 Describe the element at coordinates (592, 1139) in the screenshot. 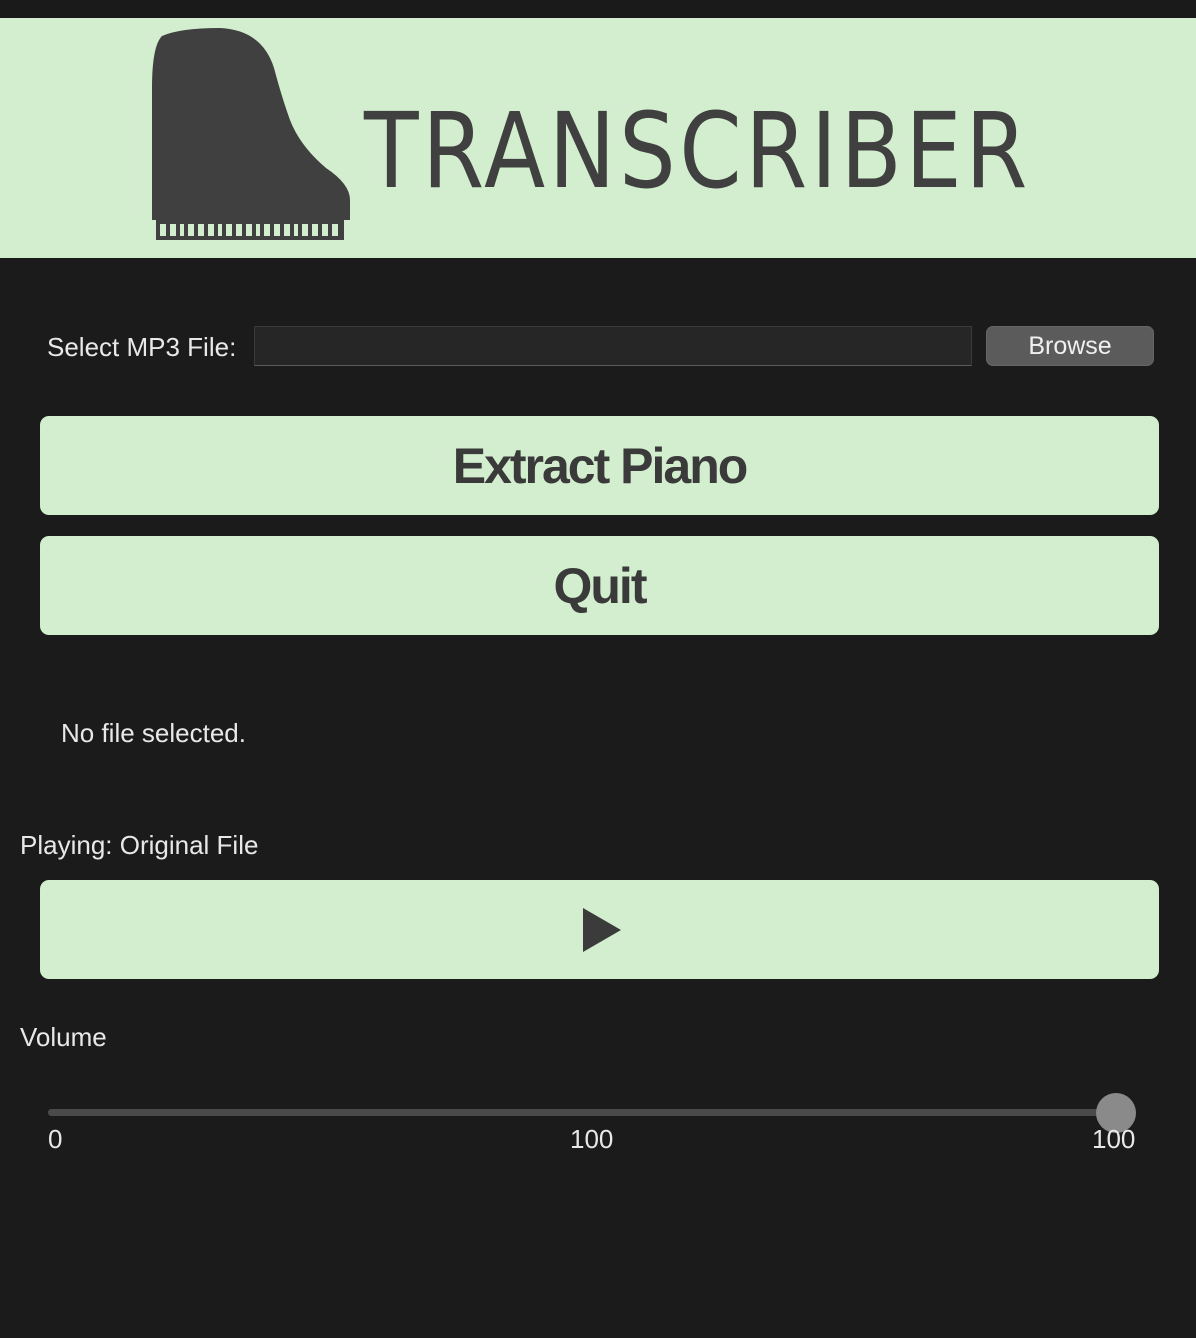

I see `volume-tick-mid: 100` at that location.